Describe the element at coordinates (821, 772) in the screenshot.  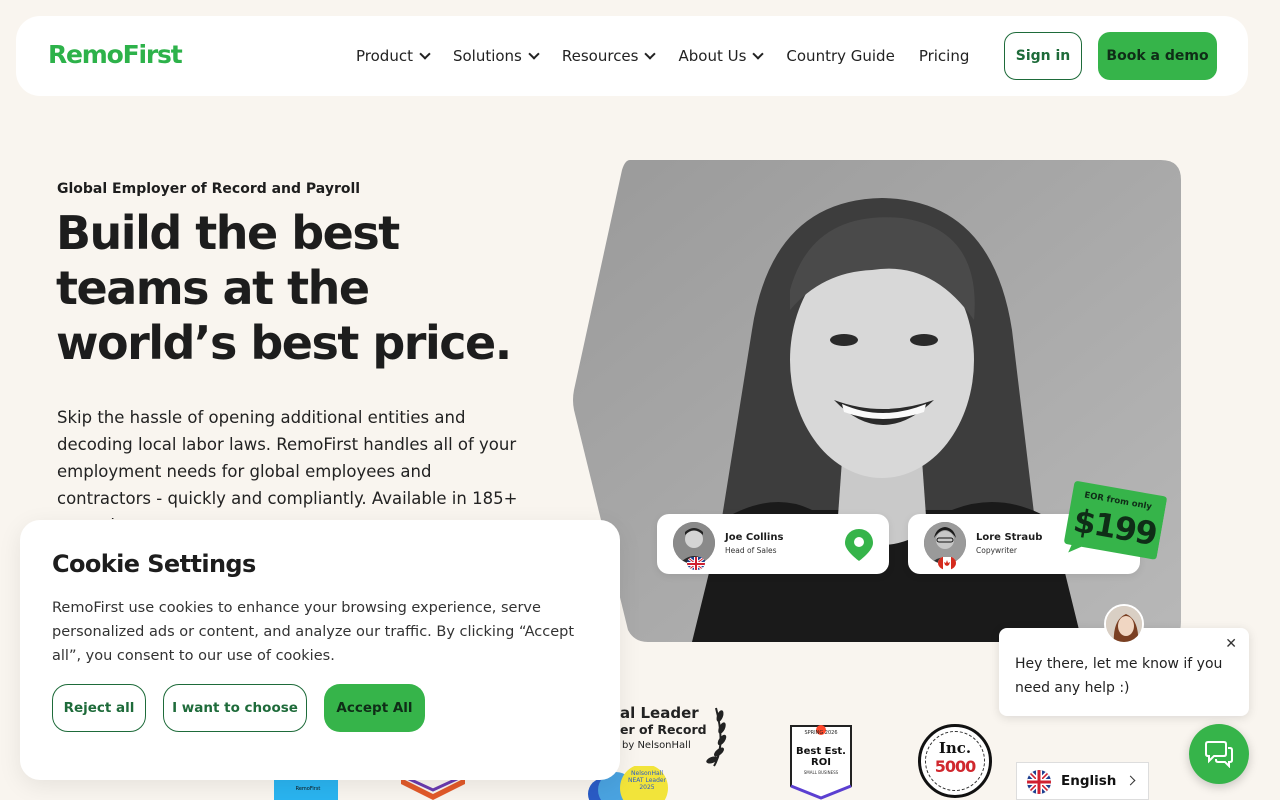
I see `g2-sub: SMALL BUSINESS` at that location.